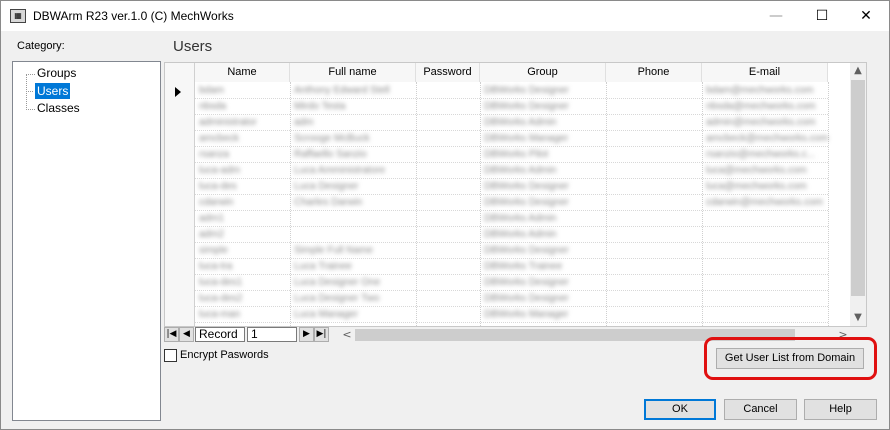 The height and width of the screenshot is (430, 890). I want to click on row-selector-column, so click(180, 194).